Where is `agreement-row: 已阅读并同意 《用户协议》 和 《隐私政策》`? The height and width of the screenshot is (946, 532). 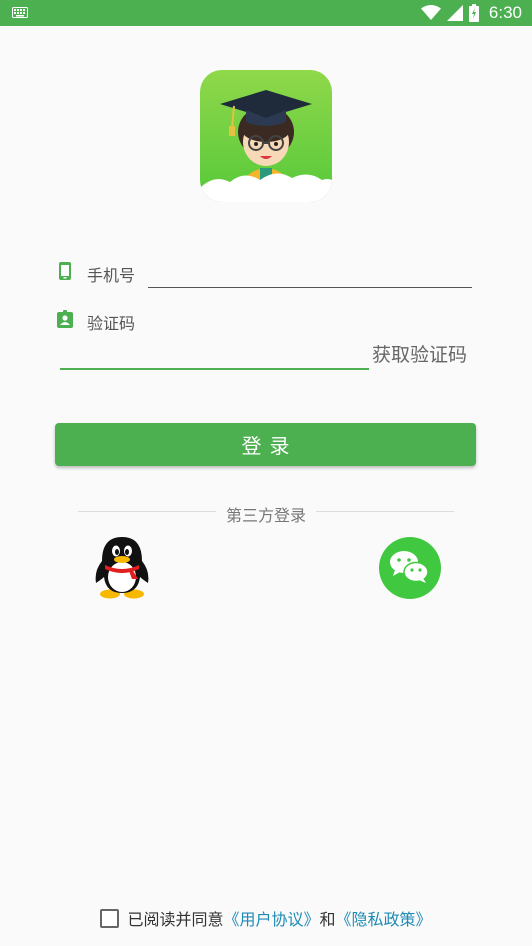
agreement-row: 已阅读并同意 《用户协议》 和 《隐私政策》 is located at coordinates (266, 918).